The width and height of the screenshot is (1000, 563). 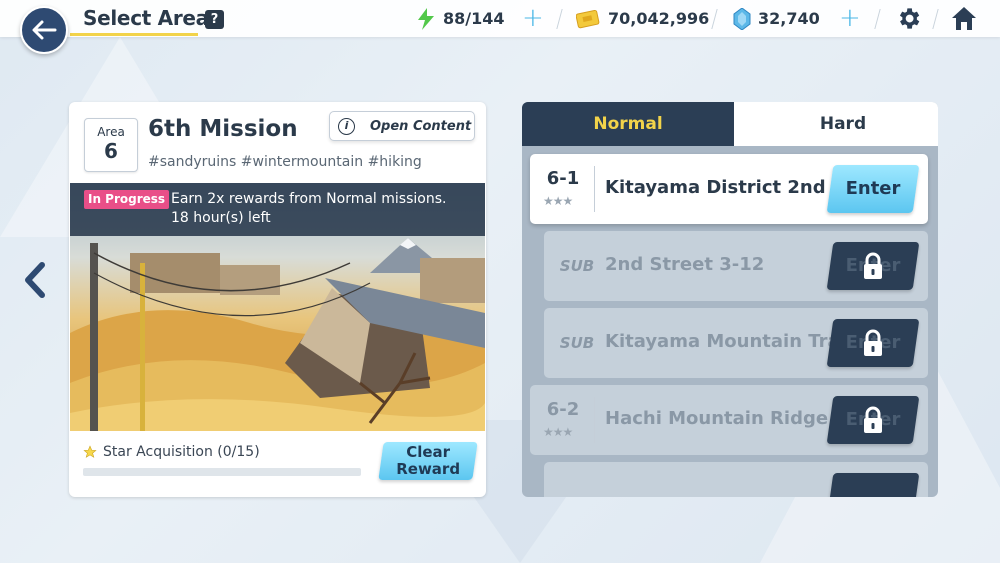 What do you see at coordinates (789, 18) in the screenshot?
I see `gem-value: 32,740` at bounding box center [789, 18].